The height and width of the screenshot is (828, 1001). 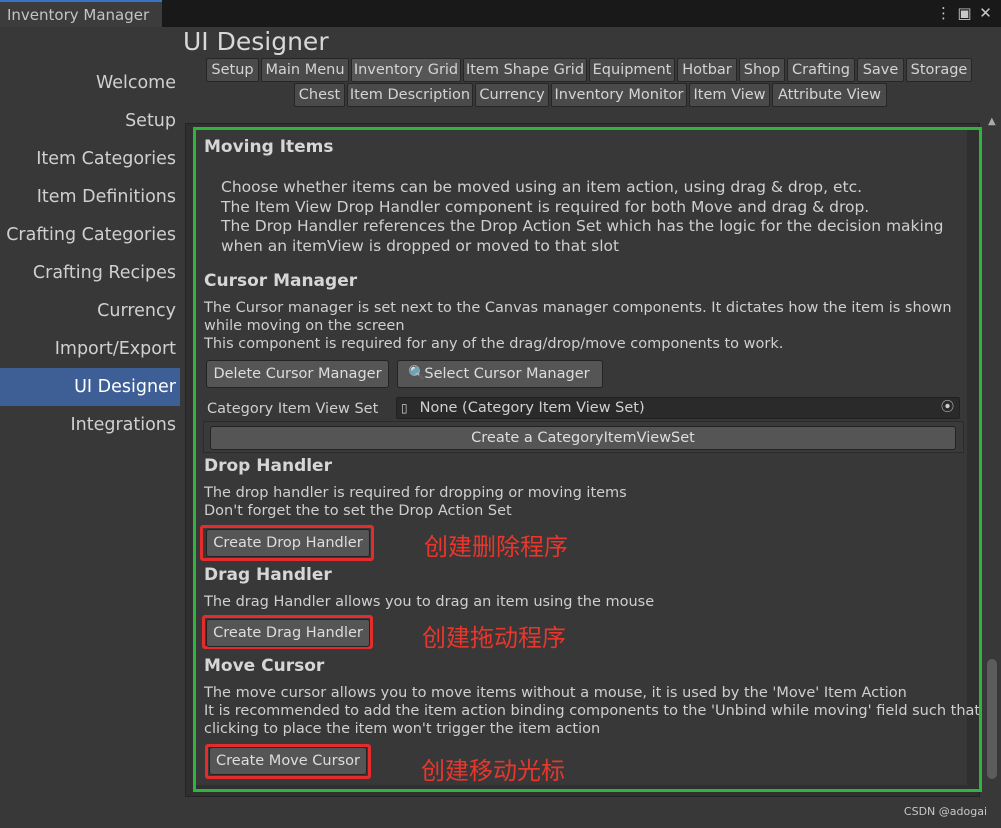 I want to click on sidebar-item-item-definitions: Item Definitions, so click(x=90, y=197).